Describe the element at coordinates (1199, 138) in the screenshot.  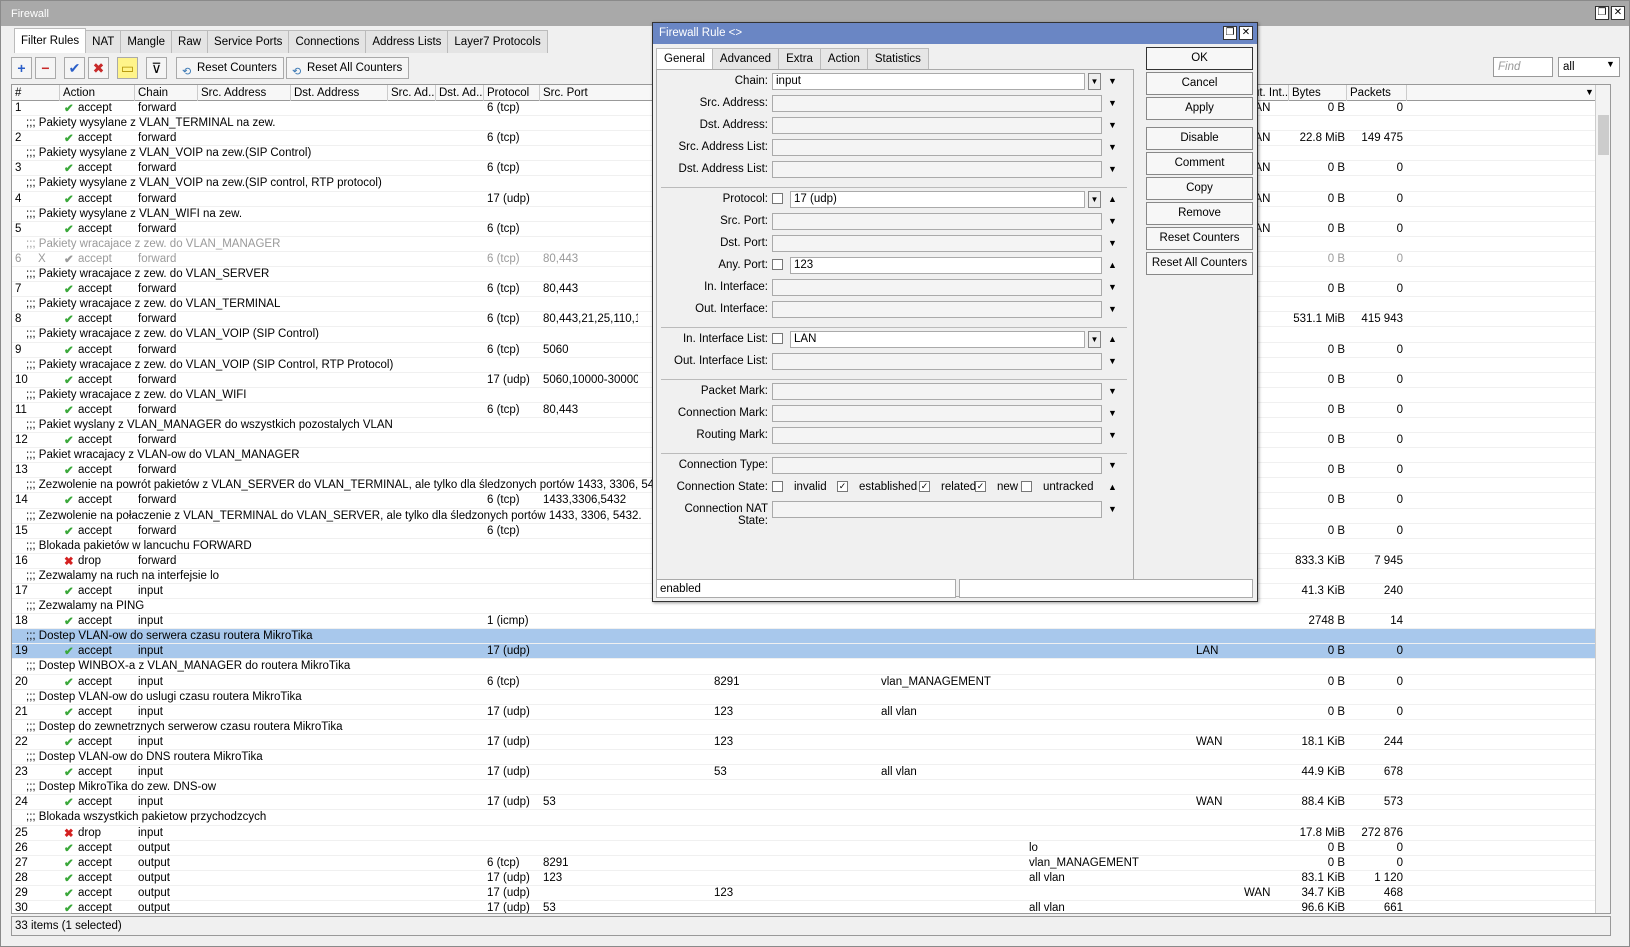
I see `disable-button: Disable` at that location.